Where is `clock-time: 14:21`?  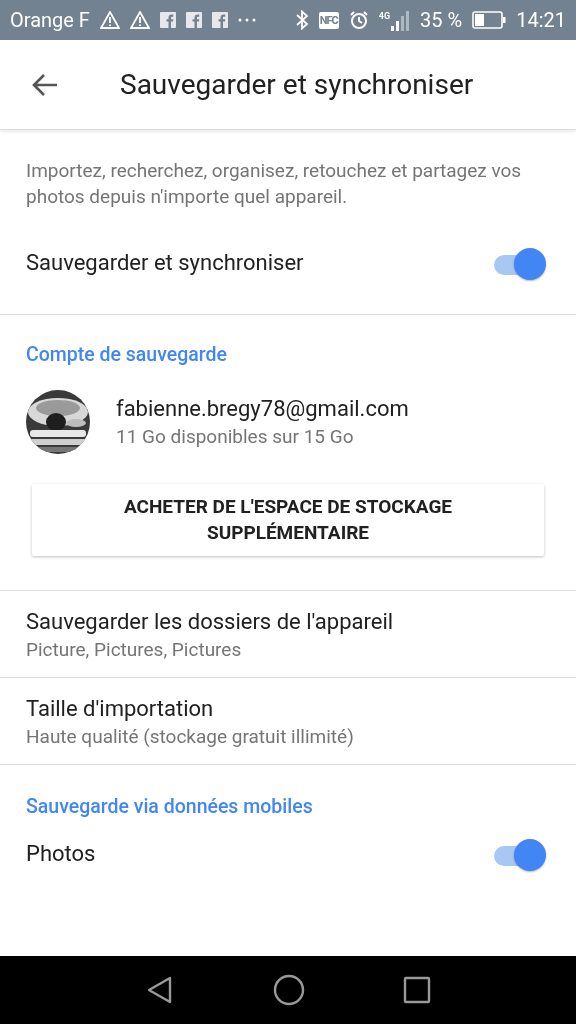 clock-time: 14:21 is located at coordinates (541, 20).